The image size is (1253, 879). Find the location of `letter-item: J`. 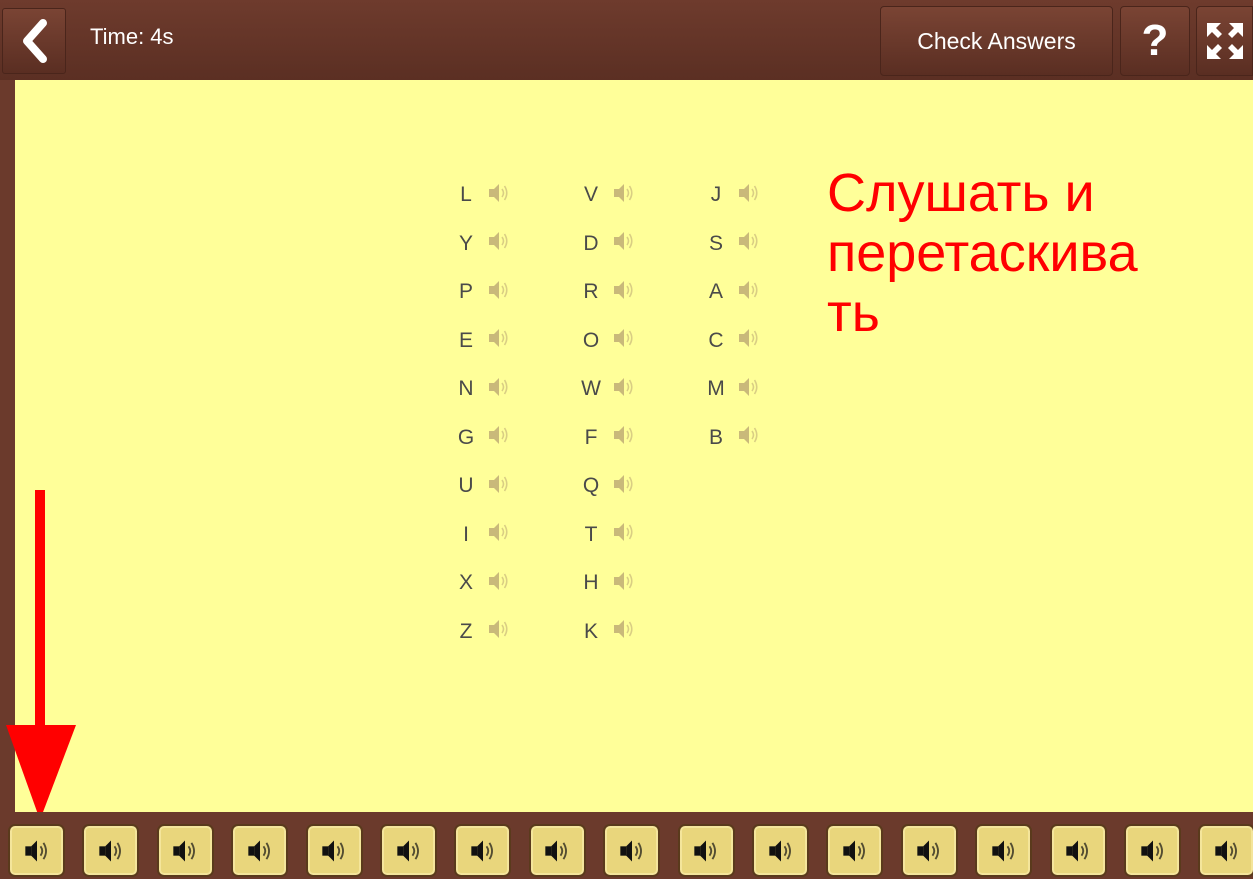

letter-item: J is located at coordinates (733, 195).